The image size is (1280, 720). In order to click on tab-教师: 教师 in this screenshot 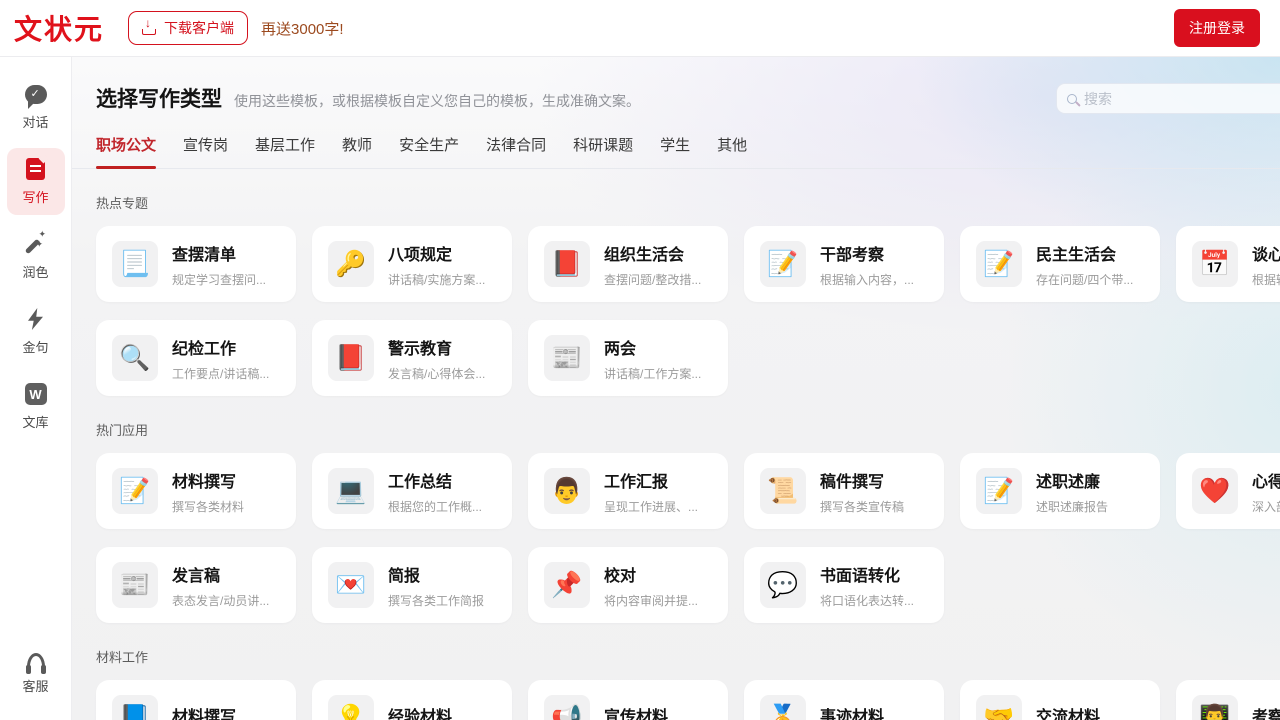, I will do `click(357, 144)`.